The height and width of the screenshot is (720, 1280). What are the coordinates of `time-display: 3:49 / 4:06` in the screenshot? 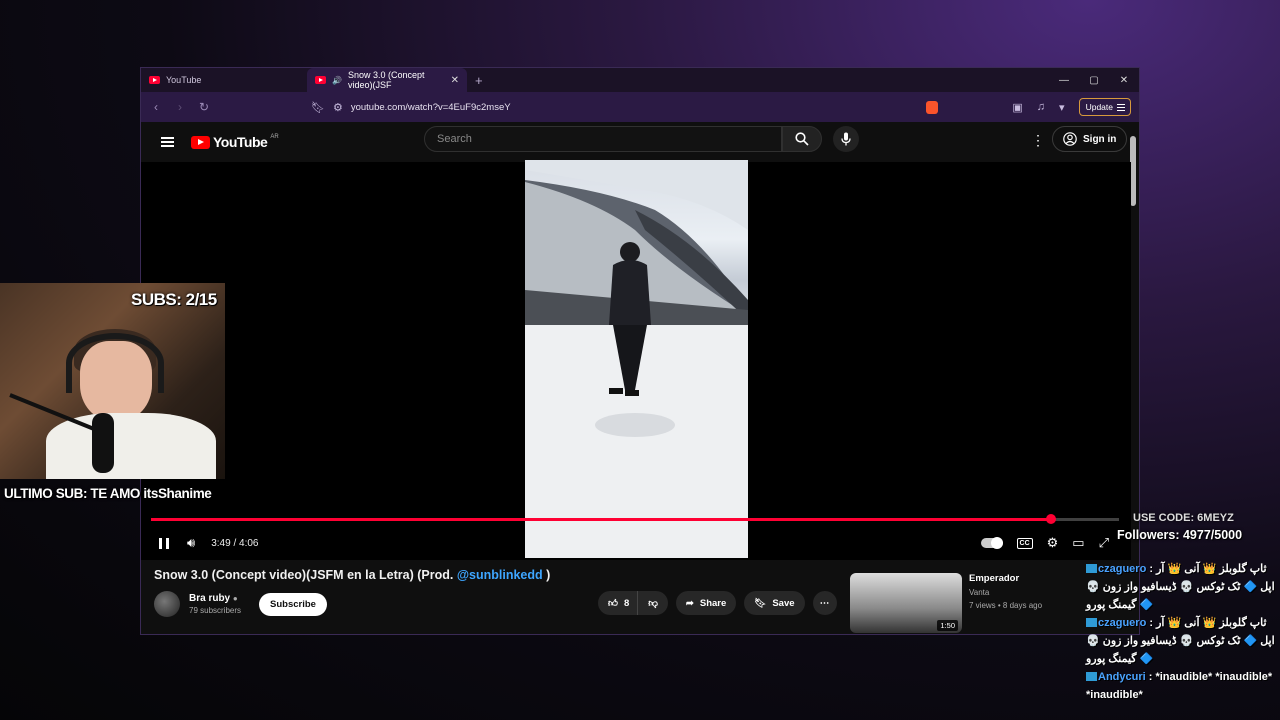 It's located at (235, 543).